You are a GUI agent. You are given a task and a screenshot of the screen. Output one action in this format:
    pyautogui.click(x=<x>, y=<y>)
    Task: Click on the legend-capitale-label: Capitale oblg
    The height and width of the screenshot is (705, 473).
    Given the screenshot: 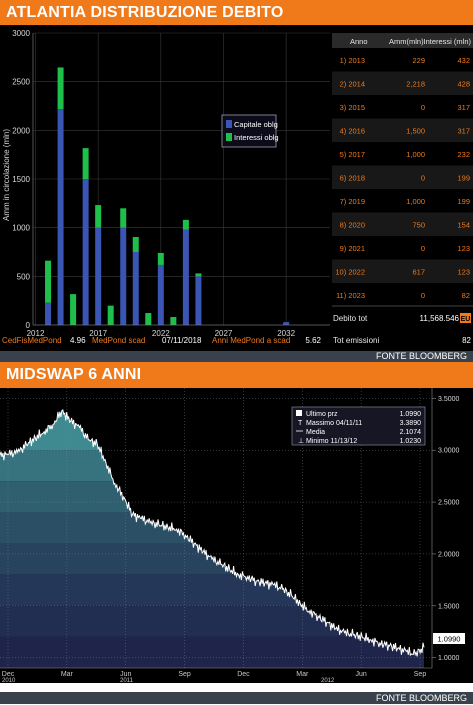 What is the action you would take?
    pyautogui.click(x=256, y=124)
    